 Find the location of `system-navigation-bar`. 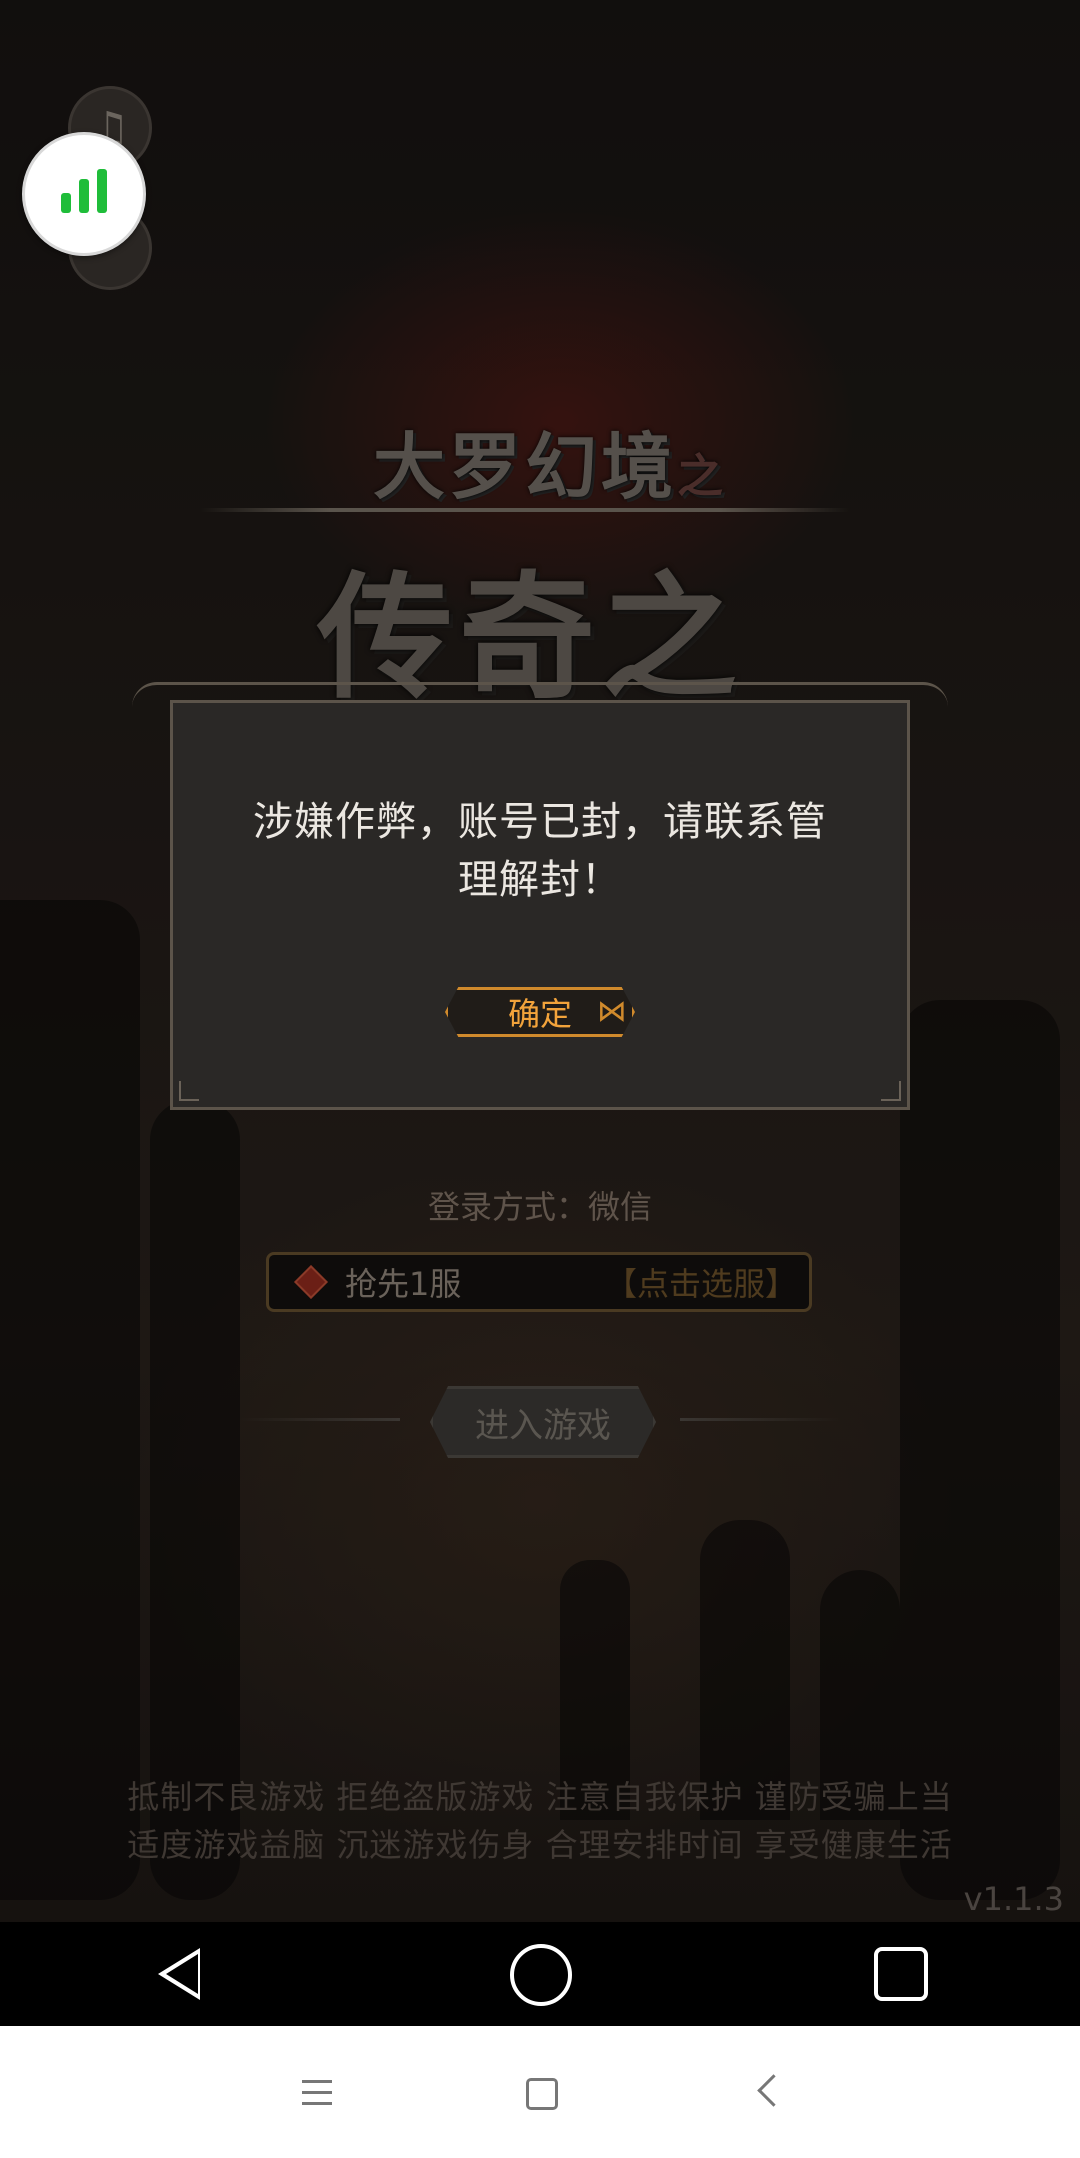

system-navigation-bar is located at coordinates (540, 1974).